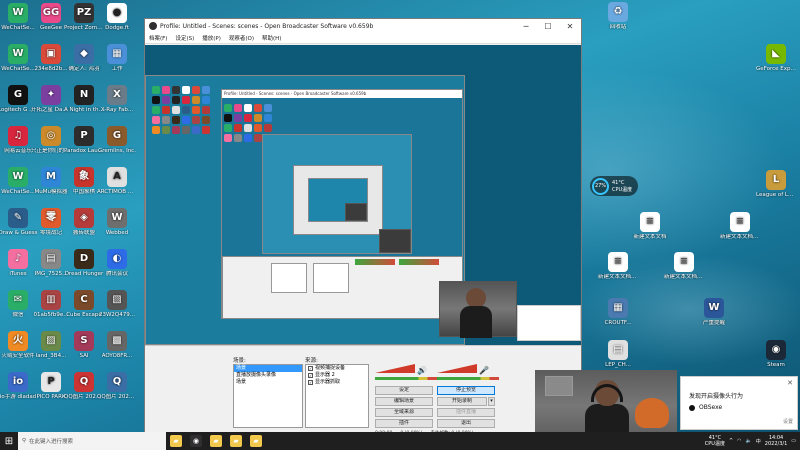 The width and height of the screenshot is (800, 450). What do you see at coordinates (211, 38) in the screenshot?
I see `menu-item: 播放(P)` at bounding box center [211, 38].